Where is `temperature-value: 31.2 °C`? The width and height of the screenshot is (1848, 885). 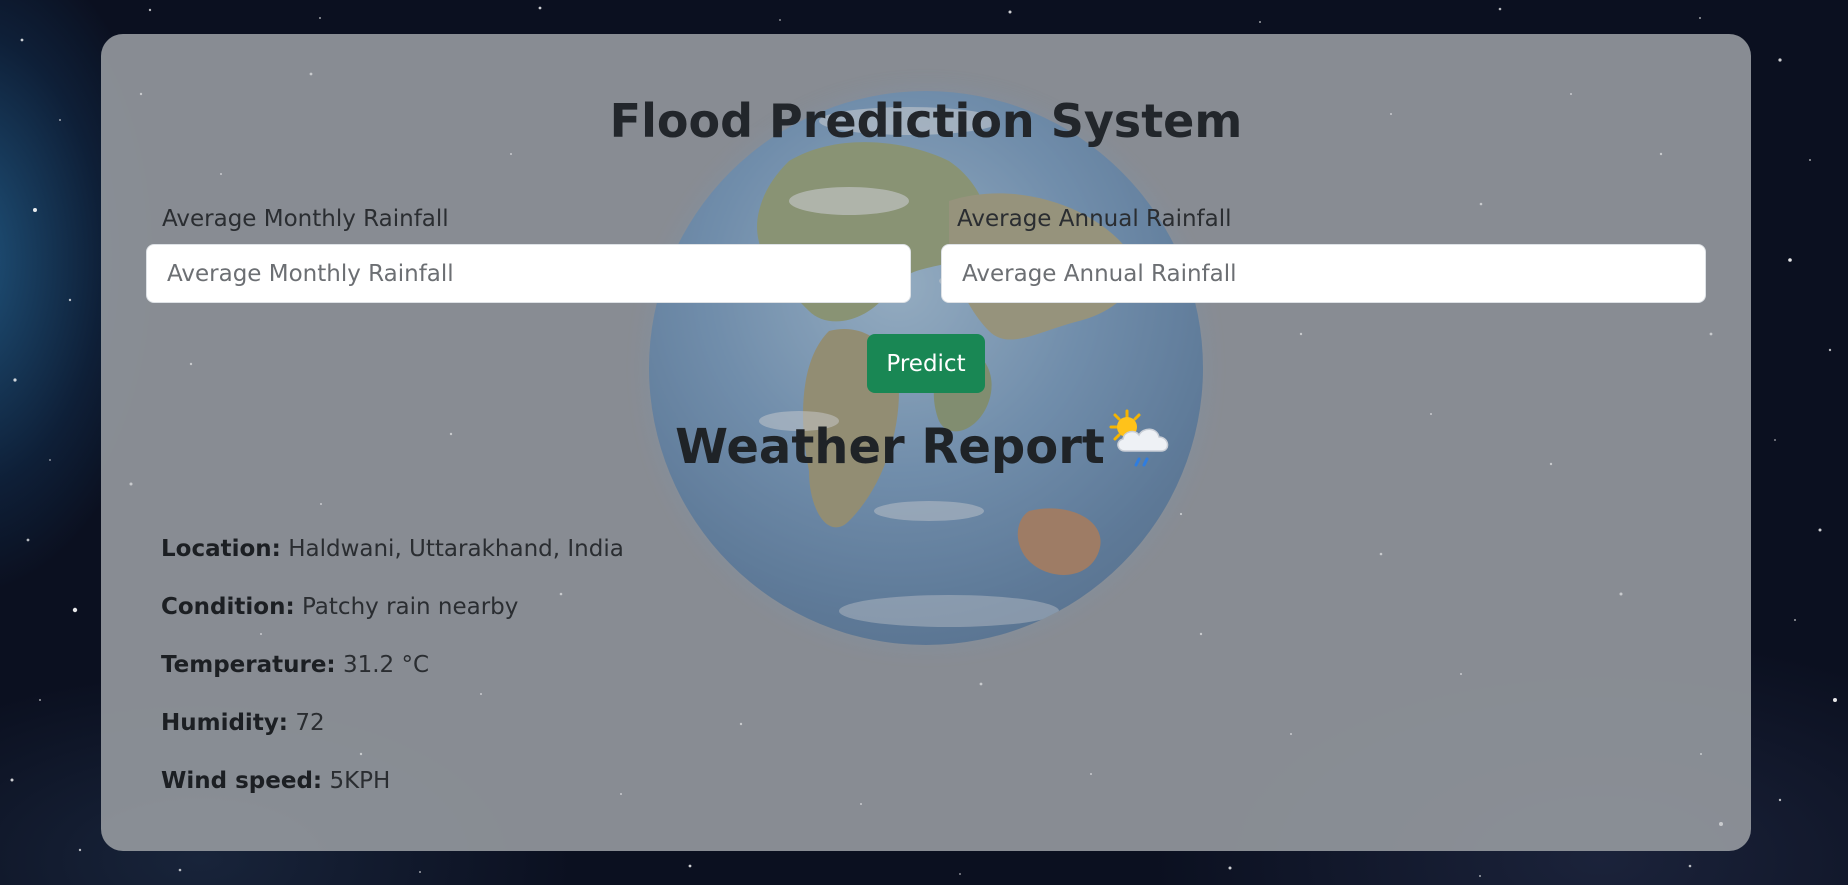
temperature-value: 31.2 °C is located at coordinates (386, 665).